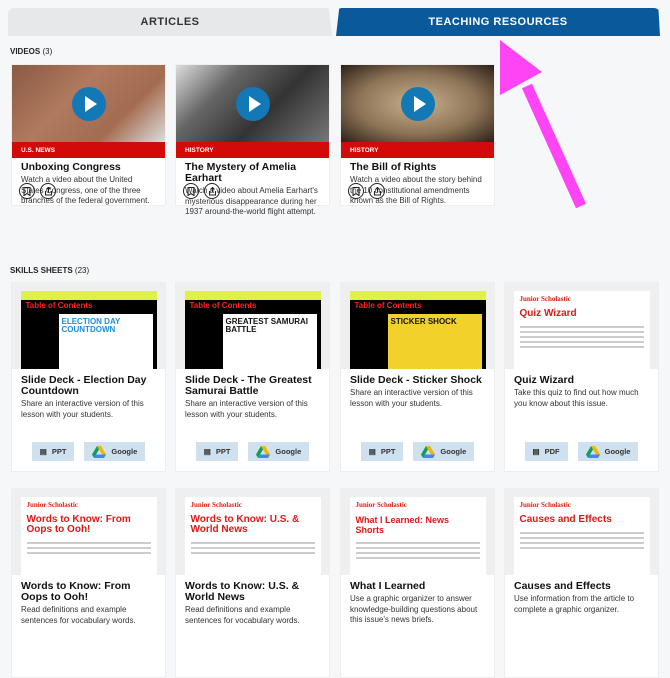  Describe the element at coordinates (252, 589) in the screenshot. I see `card-title: Words to Know: U.S. & World News` at that location.